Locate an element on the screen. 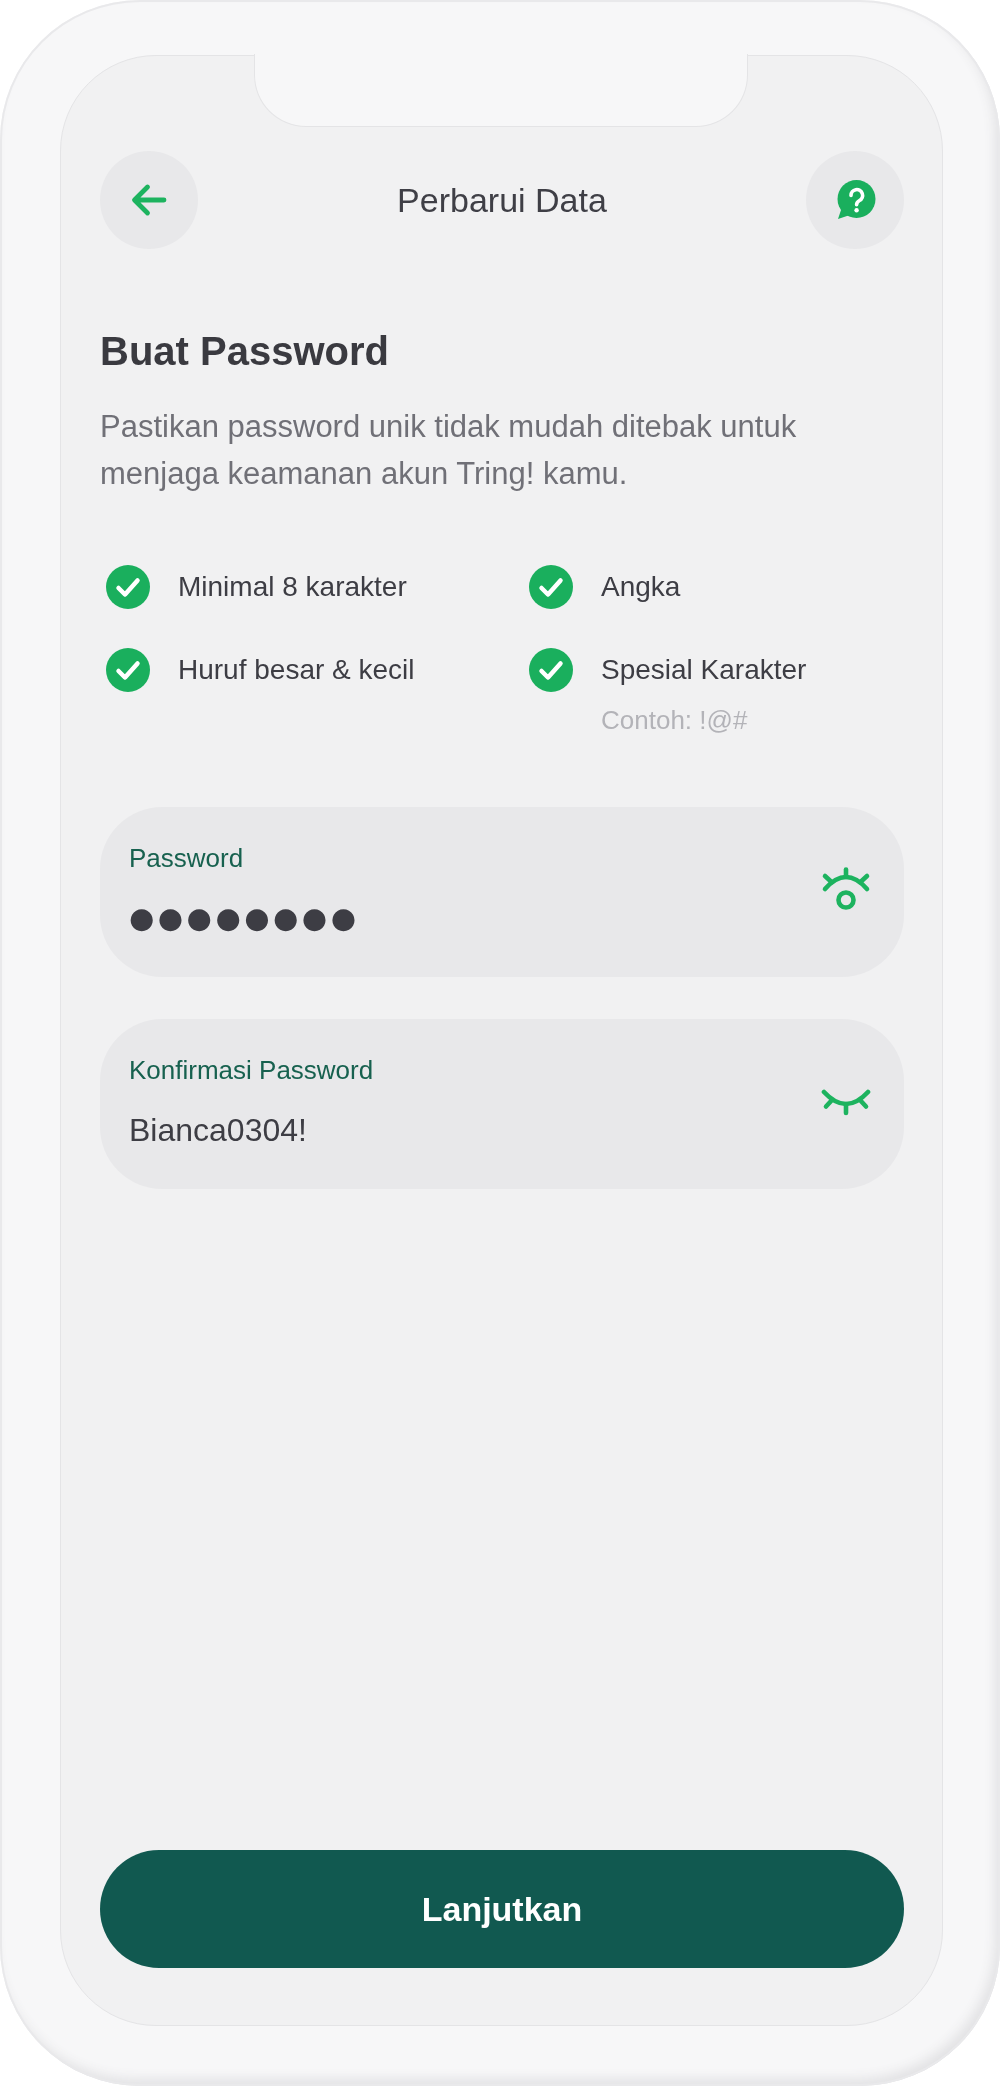 The height and width of the screenshot is (2086, 1000). field-value: ●●●●●●●● is located at coordinates (244, 918).